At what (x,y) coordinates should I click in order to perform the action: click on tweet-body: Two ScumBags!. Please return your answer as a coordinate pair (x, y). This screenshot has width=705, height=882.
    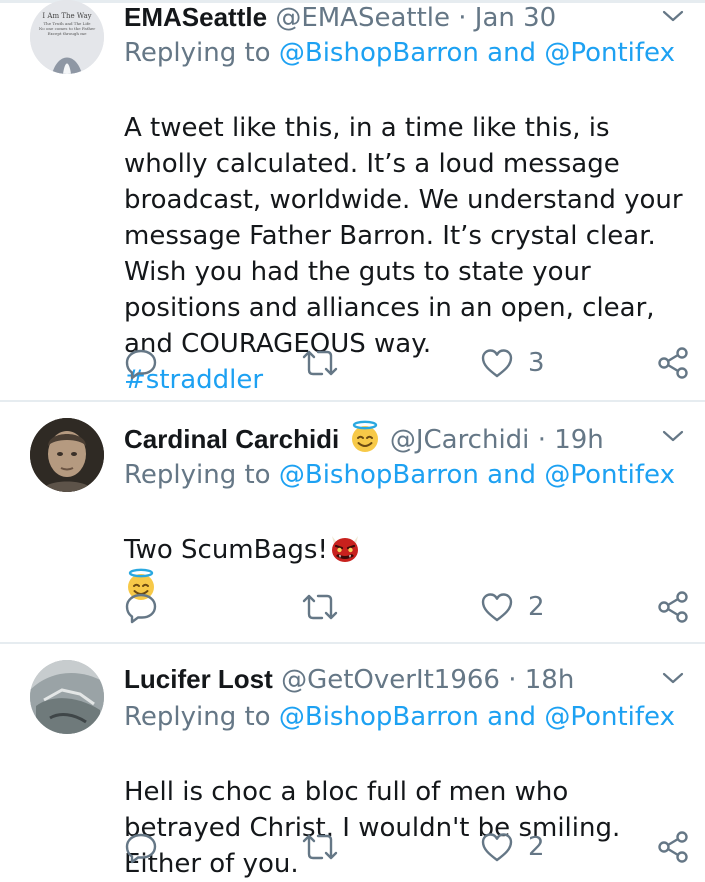
    Looking at the image, I should click on (226, 550).